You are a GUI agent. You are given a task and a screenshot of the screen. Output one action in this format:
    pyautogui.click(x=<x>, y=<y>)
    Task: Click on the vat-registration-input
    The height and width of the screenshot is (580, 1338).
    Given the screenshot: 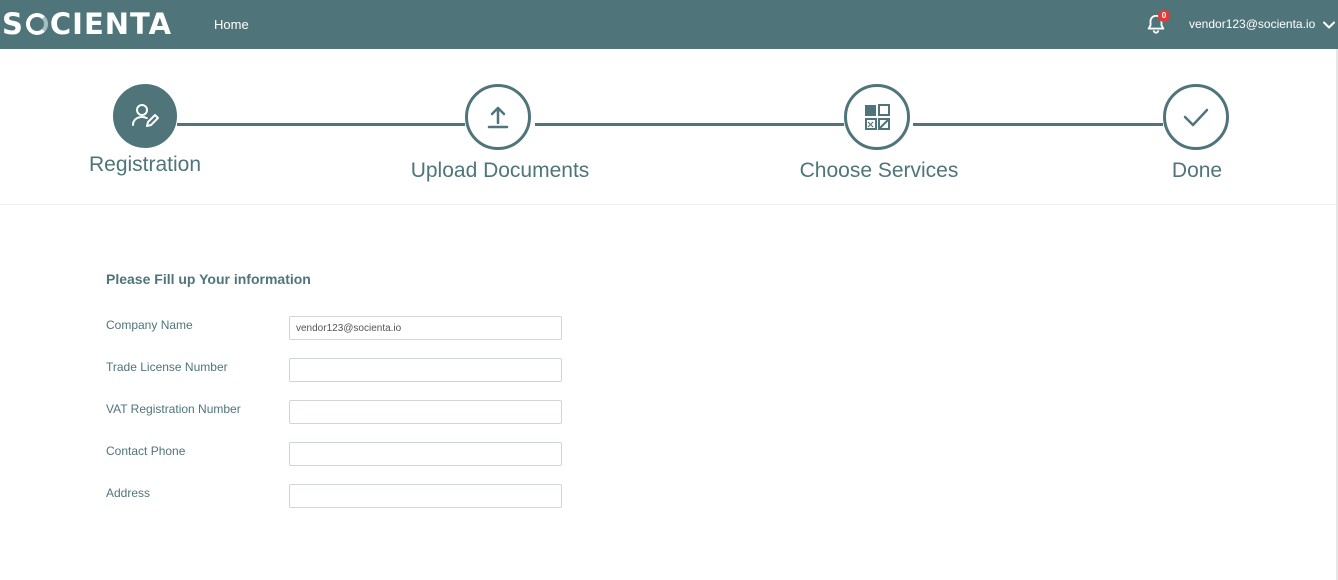 What is the action you would take?
    pyautogui.click(x=425, y=412)
    